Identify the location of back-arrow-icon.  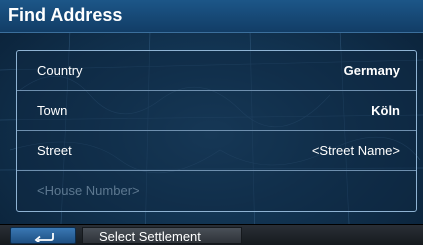
(44, 237).